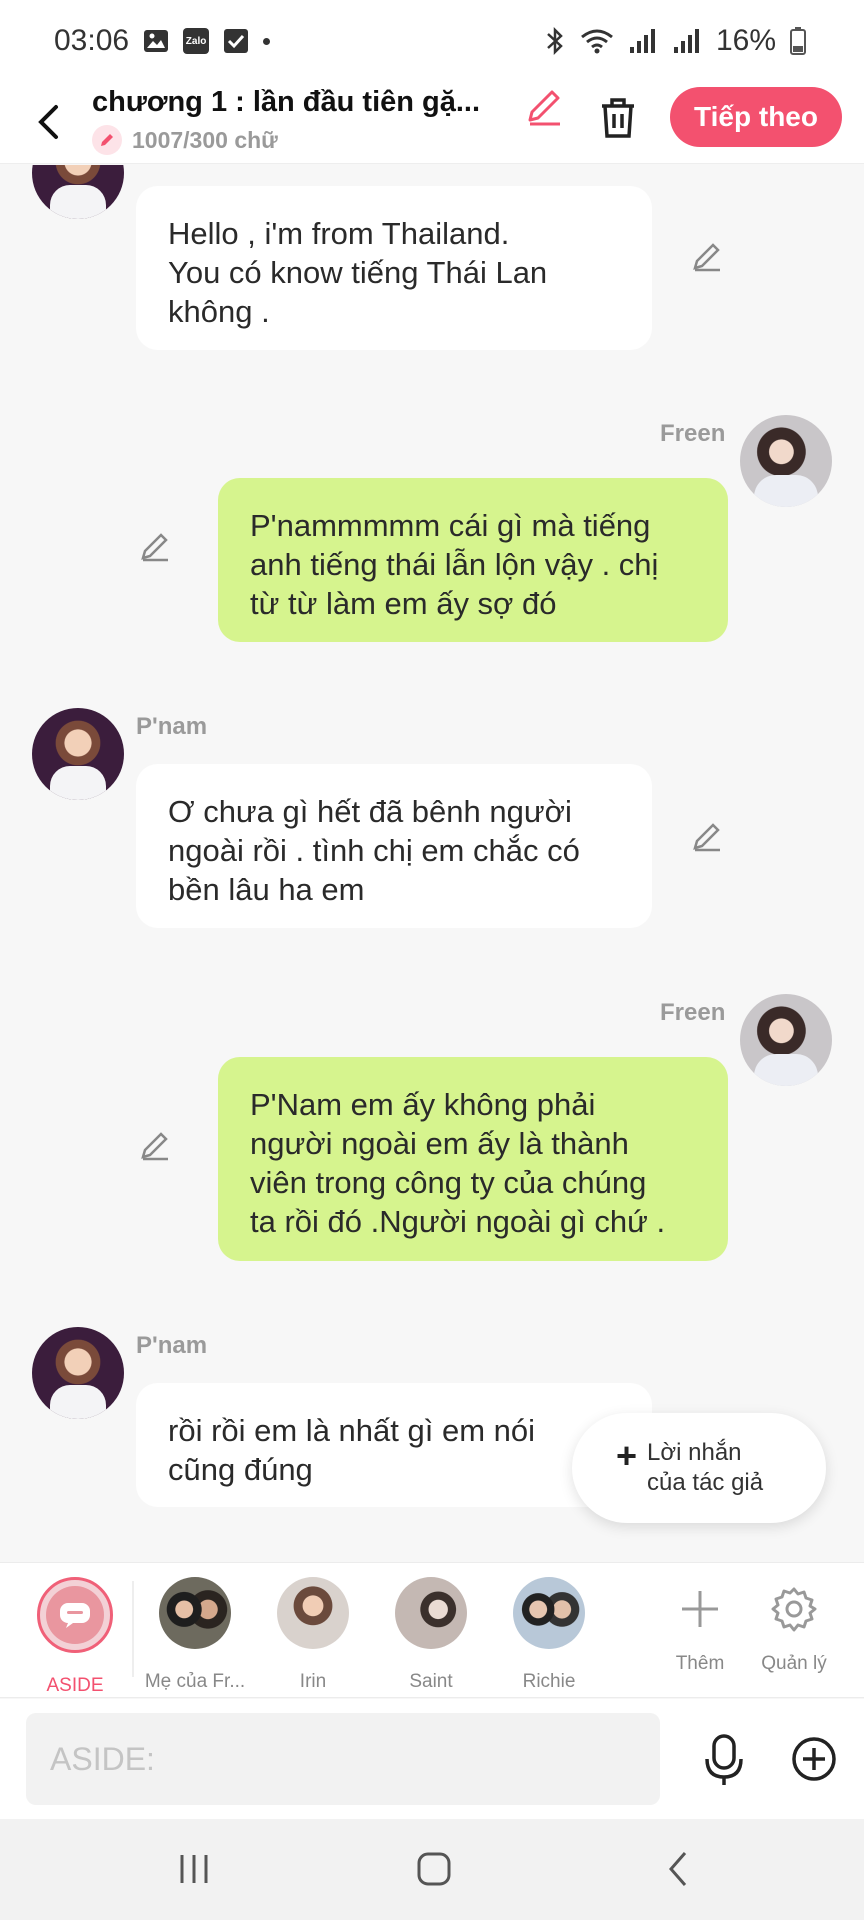 This screenshot has width=864, height=1920. I want to click on home-icon, so click(434, 1869).